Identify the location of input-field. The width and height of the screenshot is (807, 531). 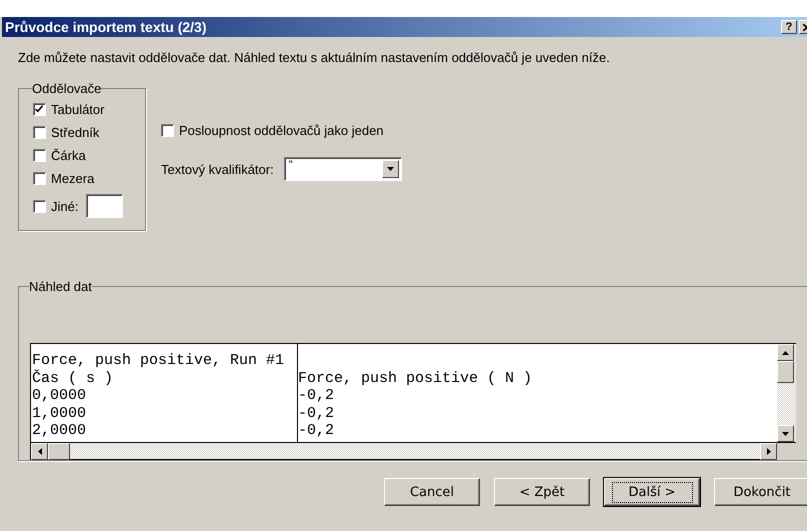
(105, 206).